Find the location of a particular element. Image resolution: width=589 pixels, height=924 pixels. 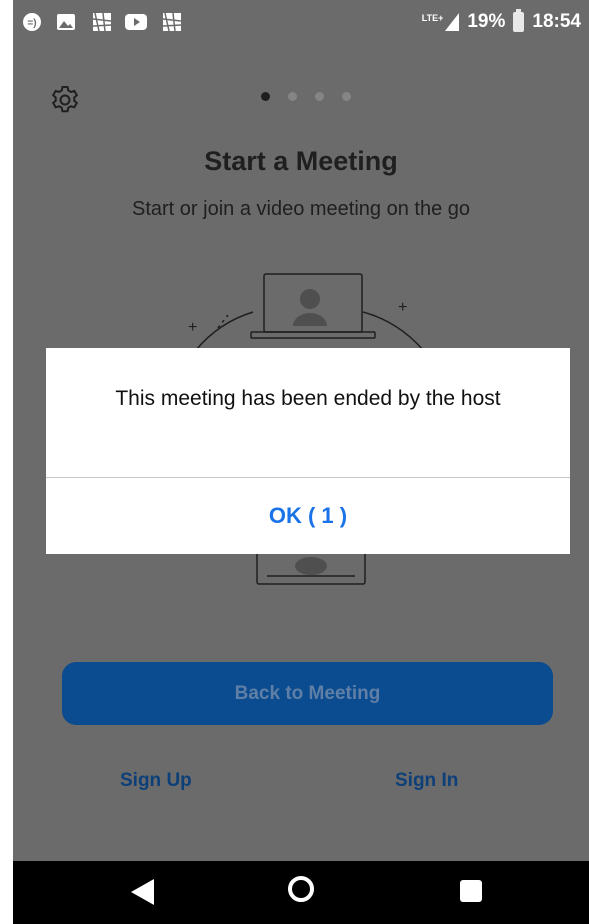

status-bar: =) LTE+ 19% 18:54 is located at coordinates (301, 23).